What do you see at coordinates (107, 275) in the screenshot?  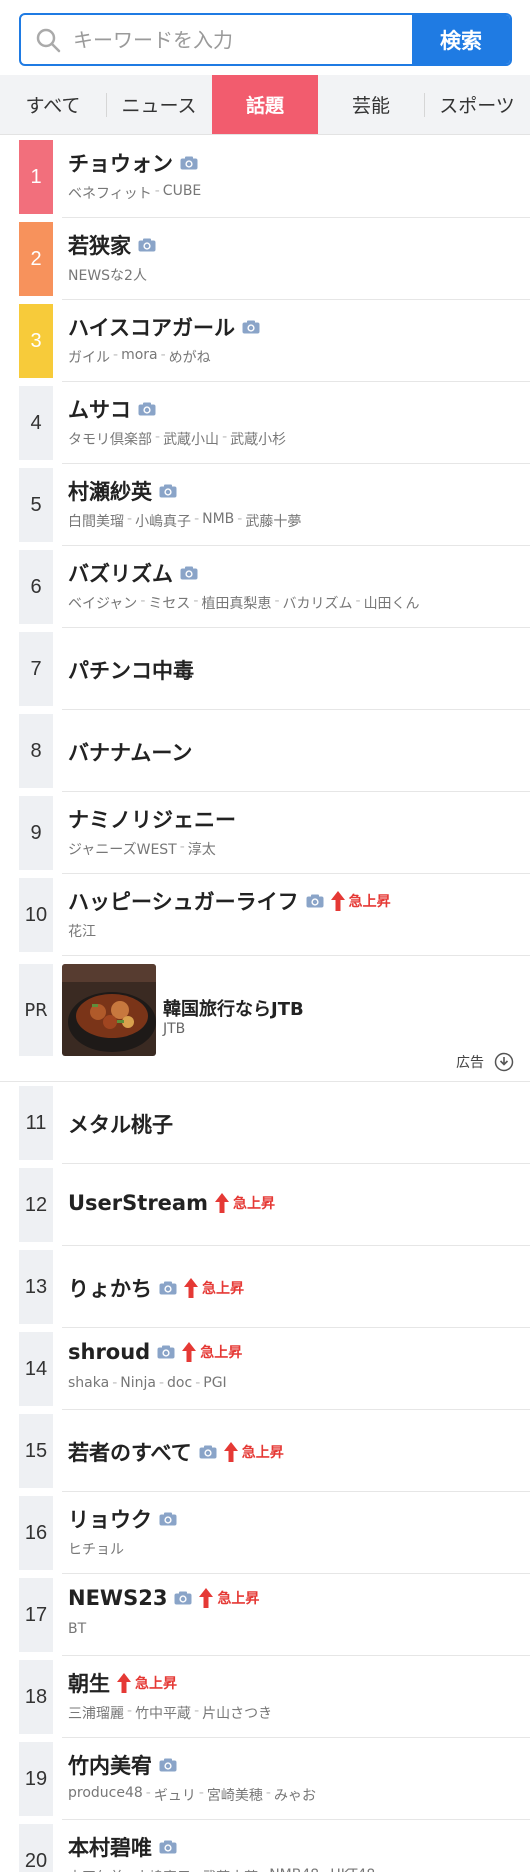 I see `related-keyword: NEWSな2人` at bounding box center [107, 275].